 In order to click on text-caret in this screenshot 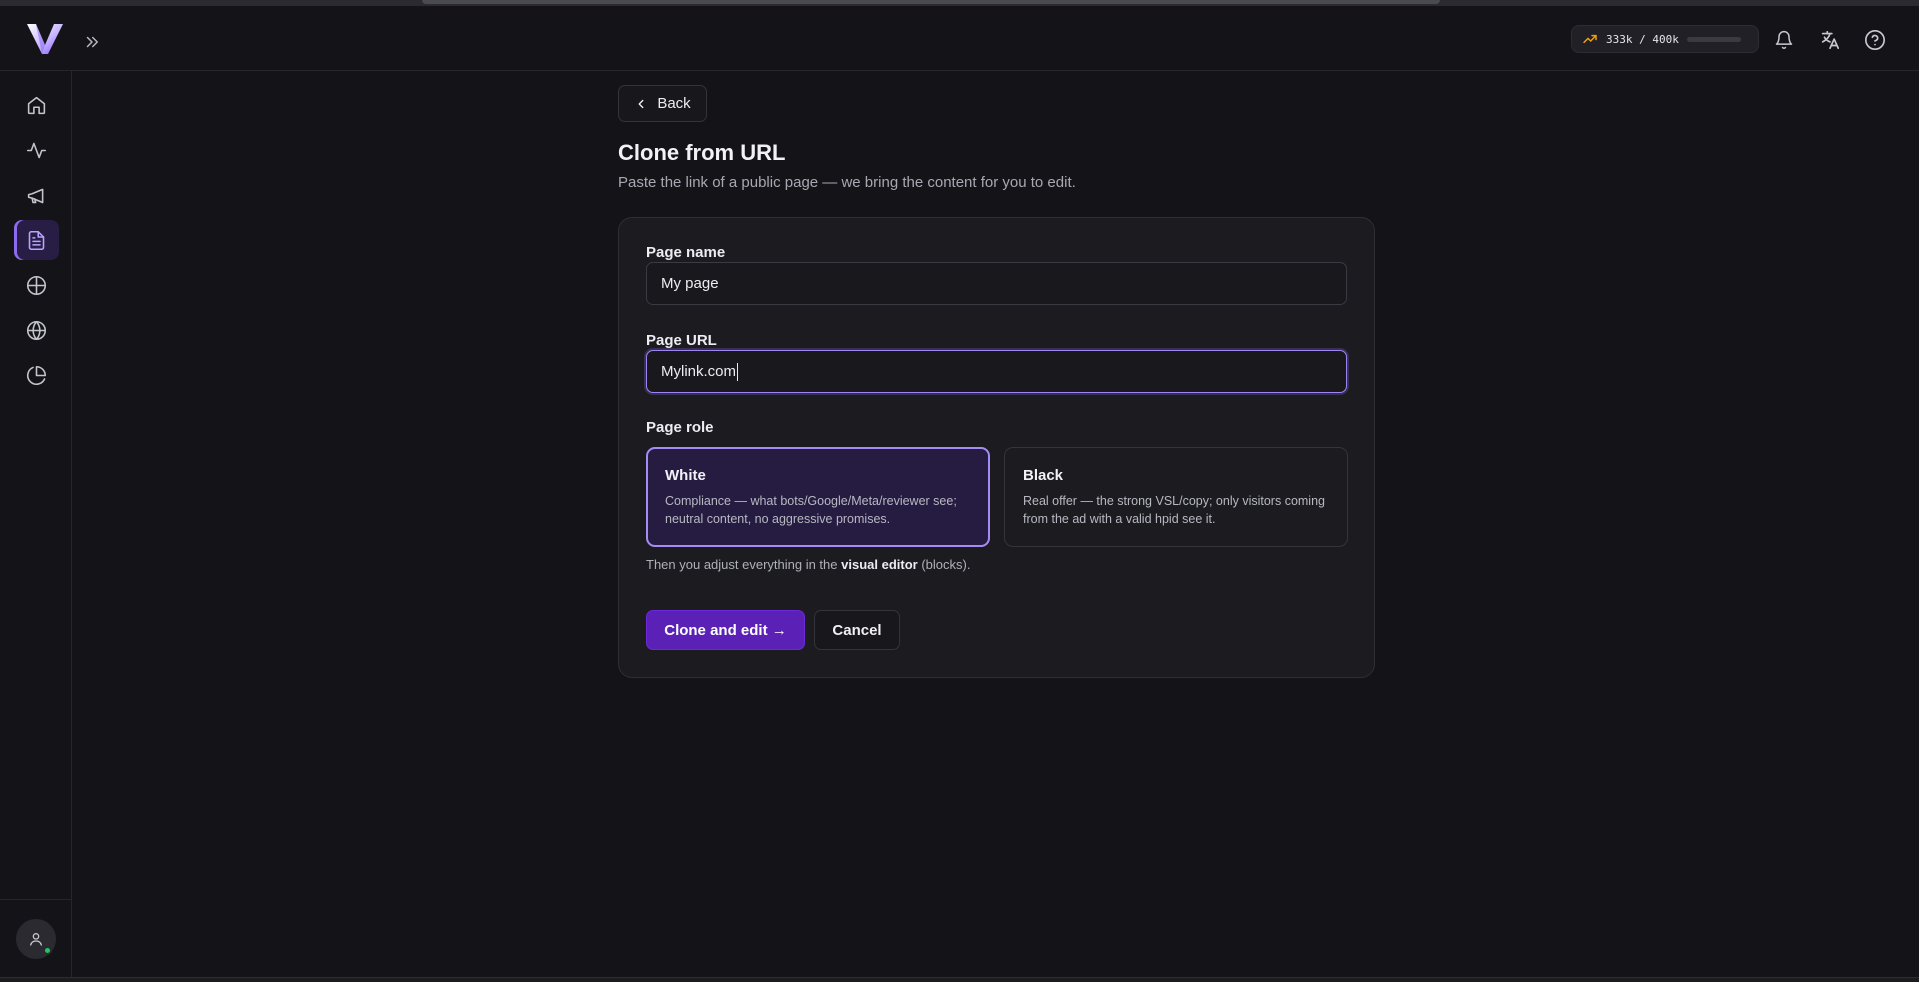, I will do `click(738, 371)`.